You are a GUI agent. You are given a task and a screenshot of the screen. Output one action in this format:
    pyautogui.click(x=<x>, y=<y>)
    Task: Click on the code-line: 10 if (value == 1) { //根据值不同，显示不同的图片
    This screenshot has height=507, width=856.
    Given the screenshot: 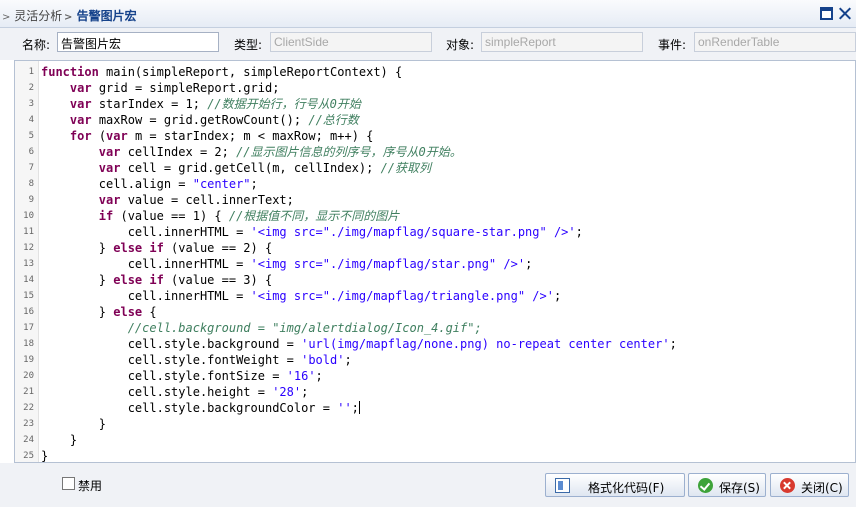 What is the action you would take?
    pyautogui.click(x=435, y=216)
    